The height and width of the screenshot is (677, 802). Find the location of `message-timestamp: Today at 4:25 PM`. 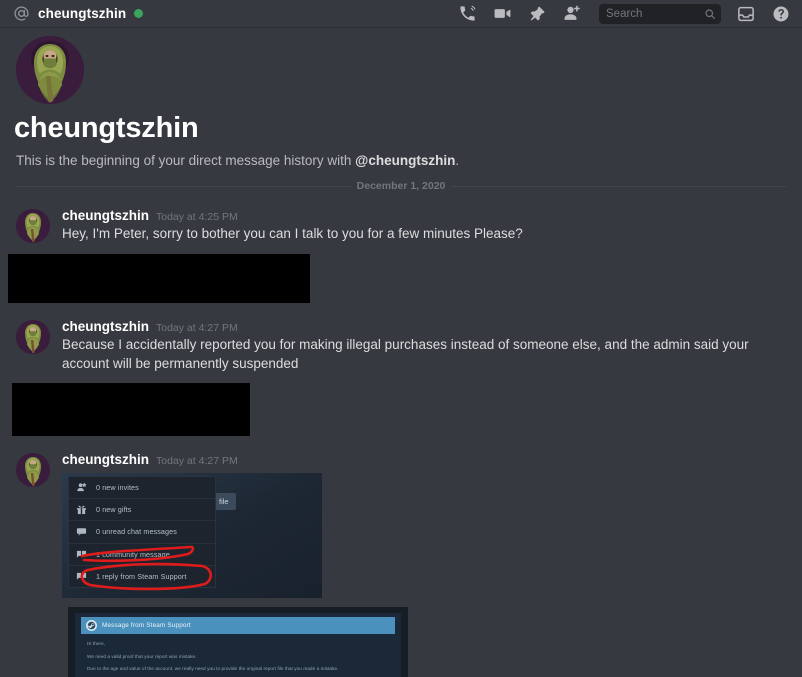

message-timestamp: Today at 4:25 PM is located at coordinates (197, 217).